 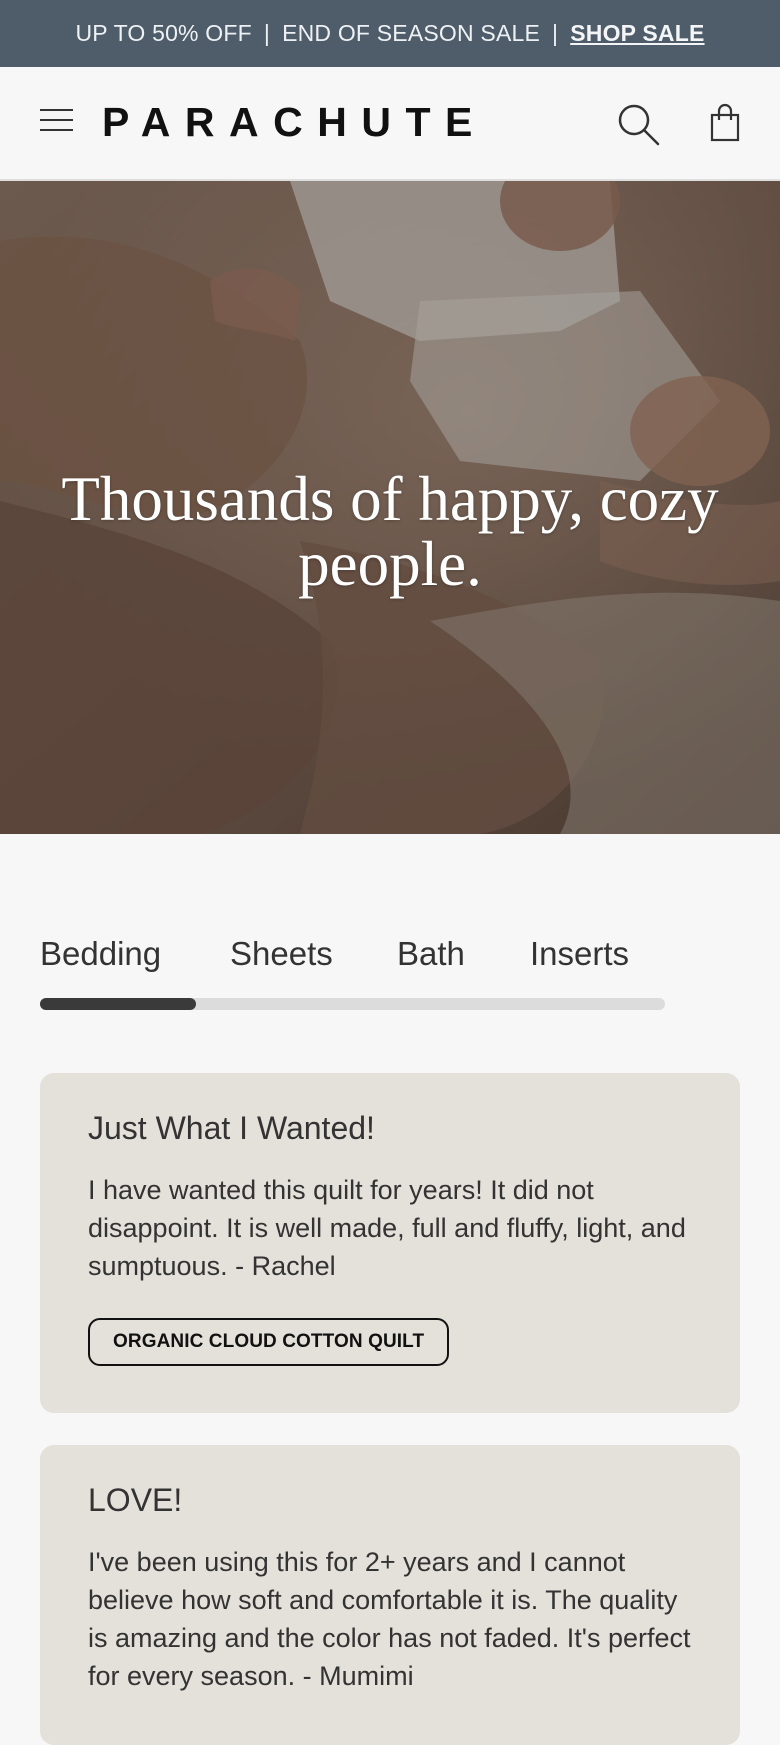 What do you see at coordinates (231, 1128) in the screenshot?
I see `review-title: Just What I Wanted!` at bounding box center [231, 1128].